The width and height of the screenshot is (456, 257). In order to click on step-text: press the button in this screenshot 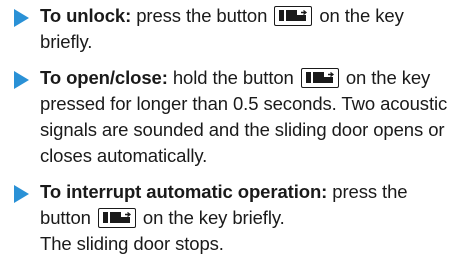, I will do `click(202, 15)`.